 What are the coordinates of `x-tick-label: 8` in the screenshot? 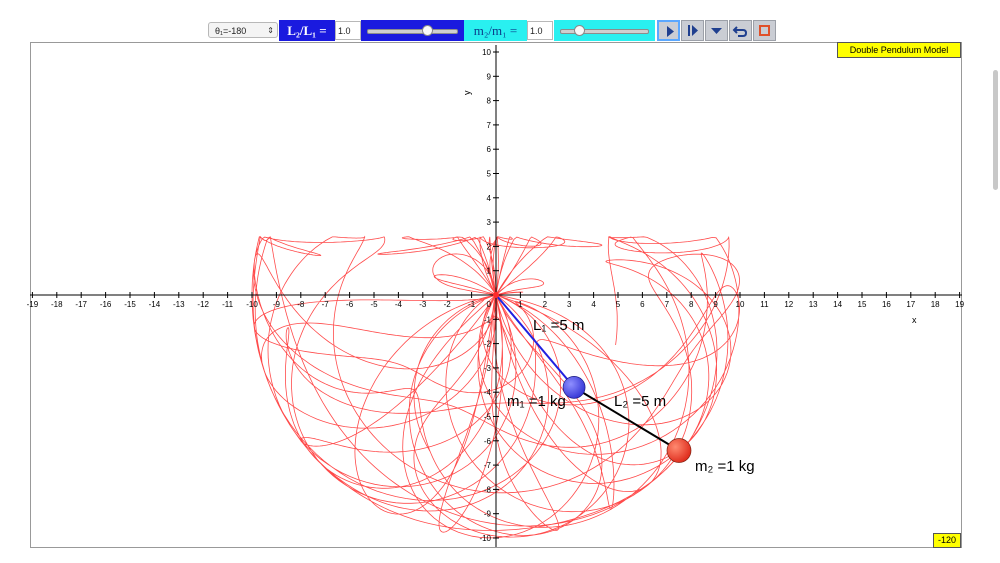 It's located at (691, 304).